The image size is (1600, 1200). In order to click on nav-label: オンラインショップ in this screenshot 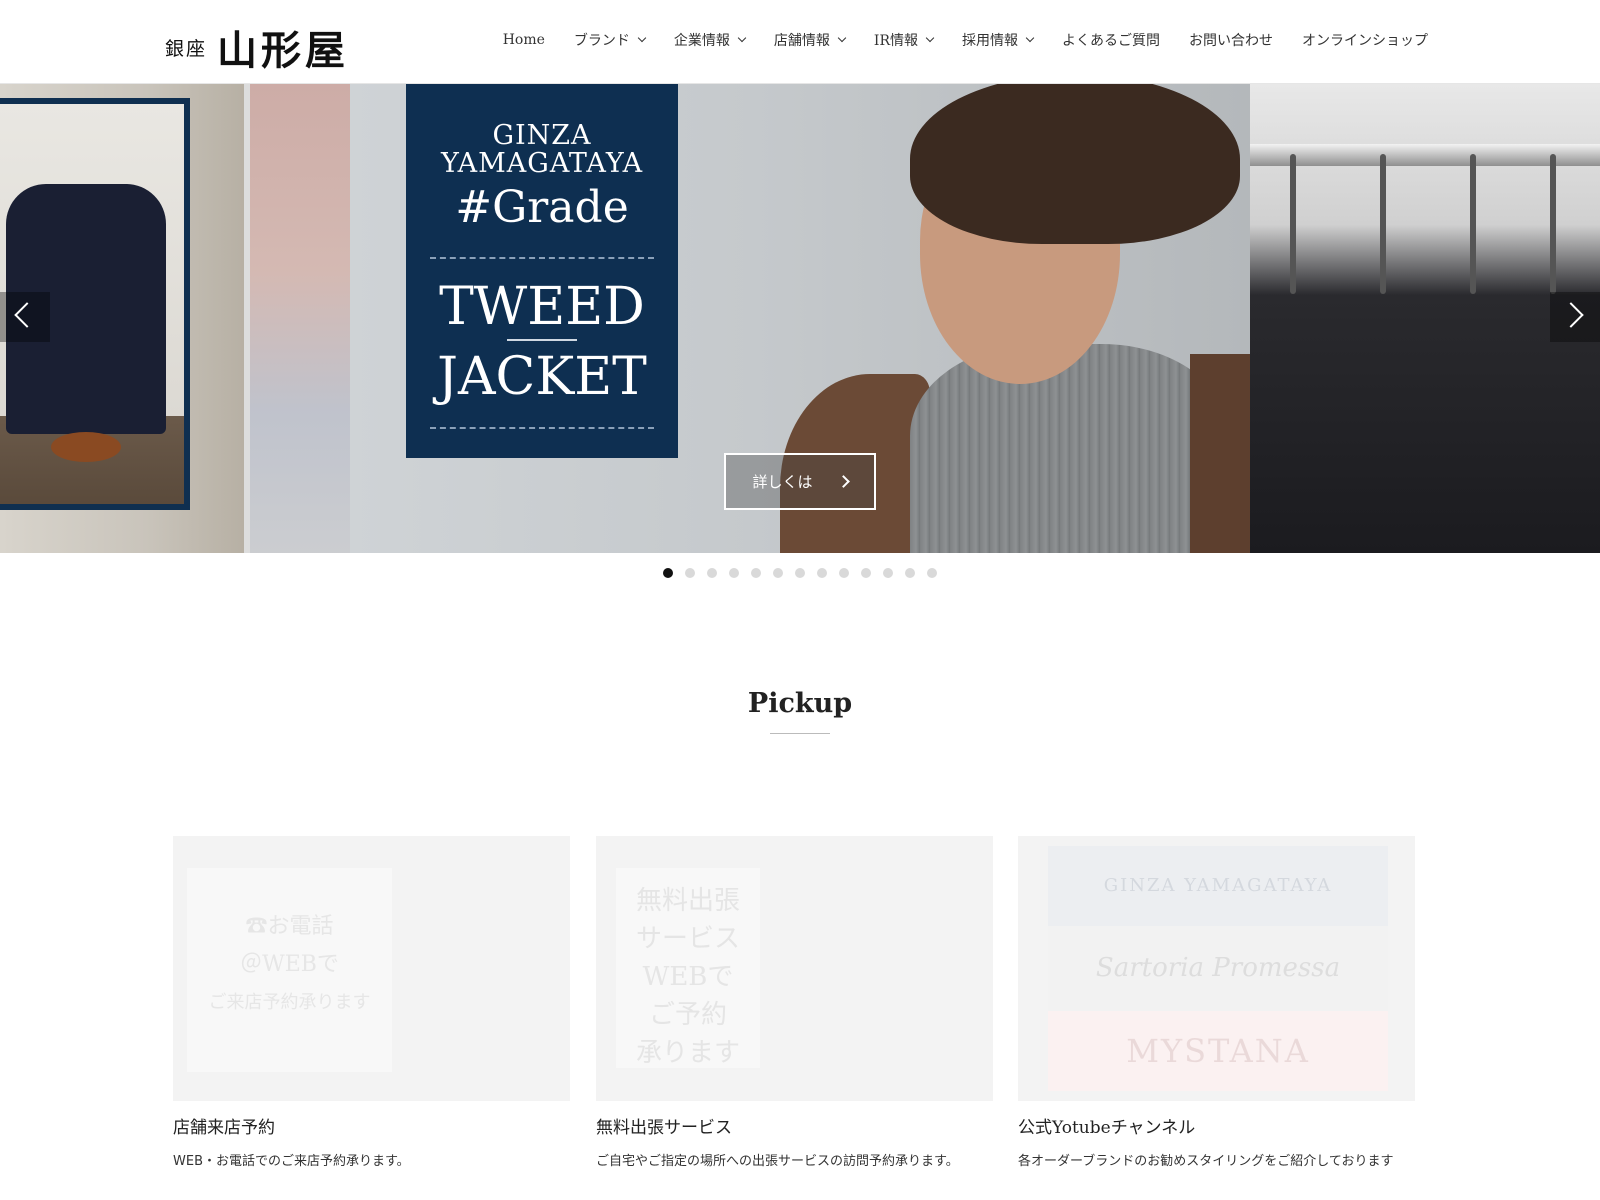, I will do `click(1365, 41)`.